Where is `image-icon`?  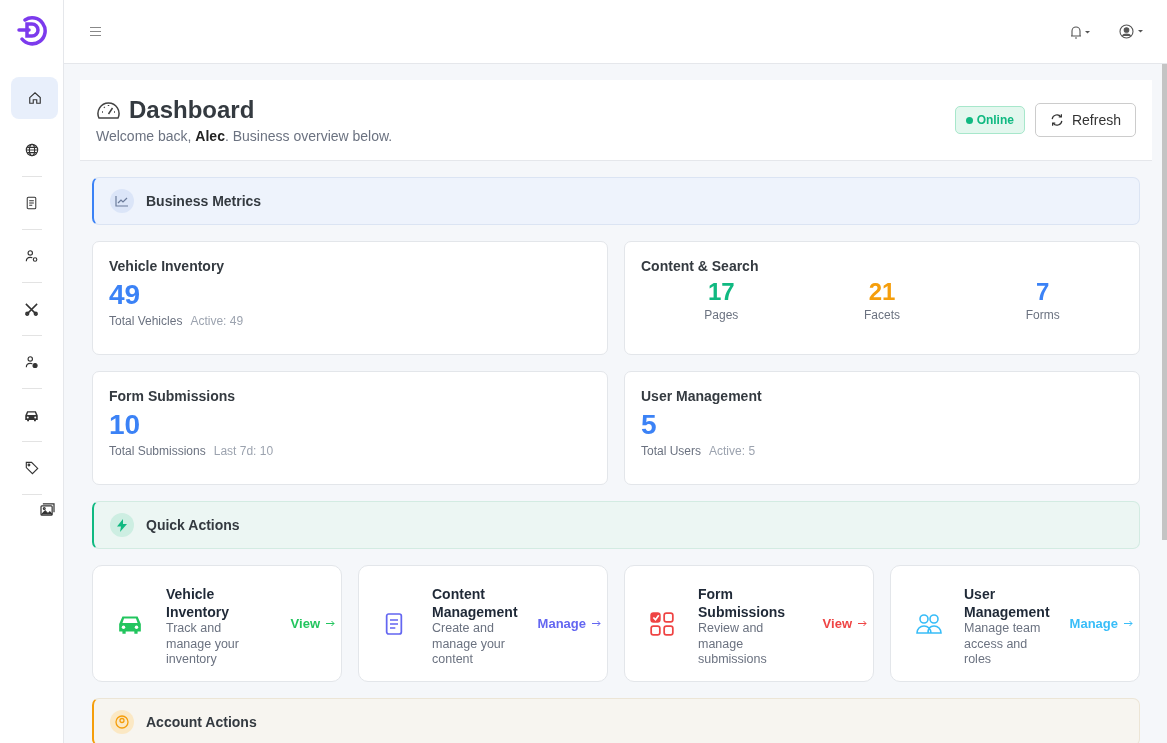 image-icon is located at coordinates (47, 509).